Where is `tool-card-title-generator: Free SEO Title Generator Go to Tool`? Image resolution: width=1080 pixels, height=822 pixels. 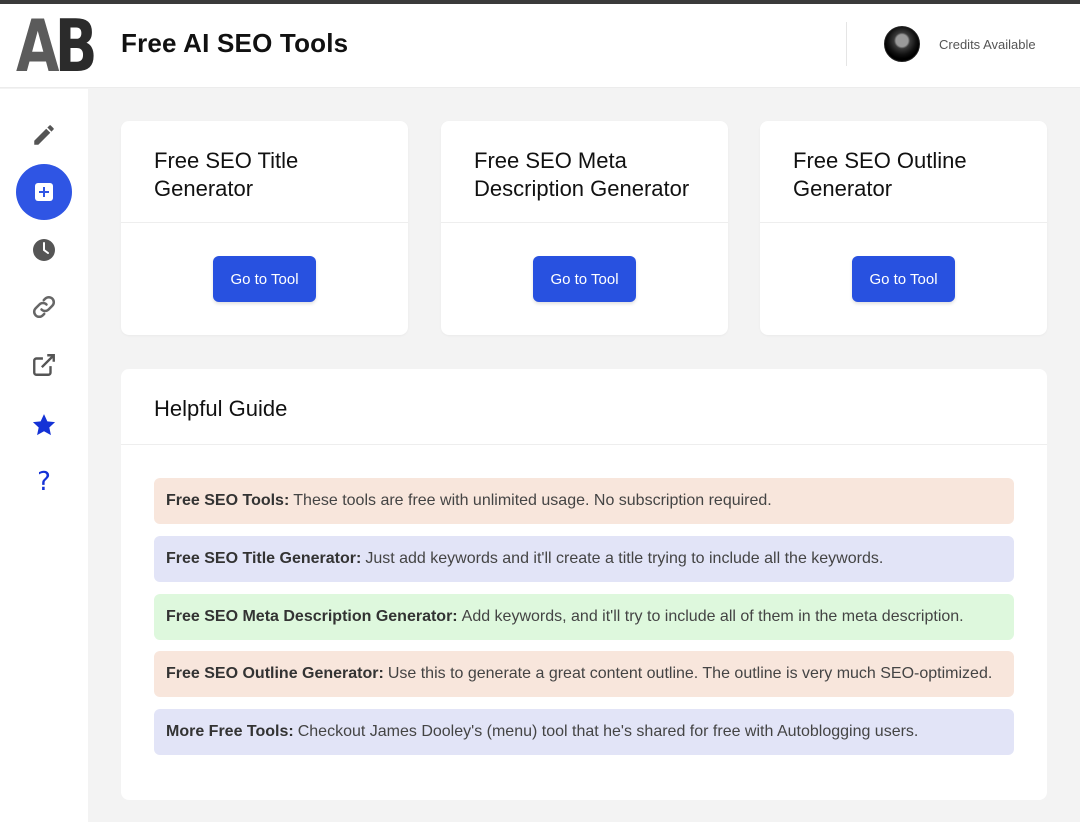 tool-card-title-generator: Free SEO Title Generator Go to Tool is located at coordinates (264, 228).